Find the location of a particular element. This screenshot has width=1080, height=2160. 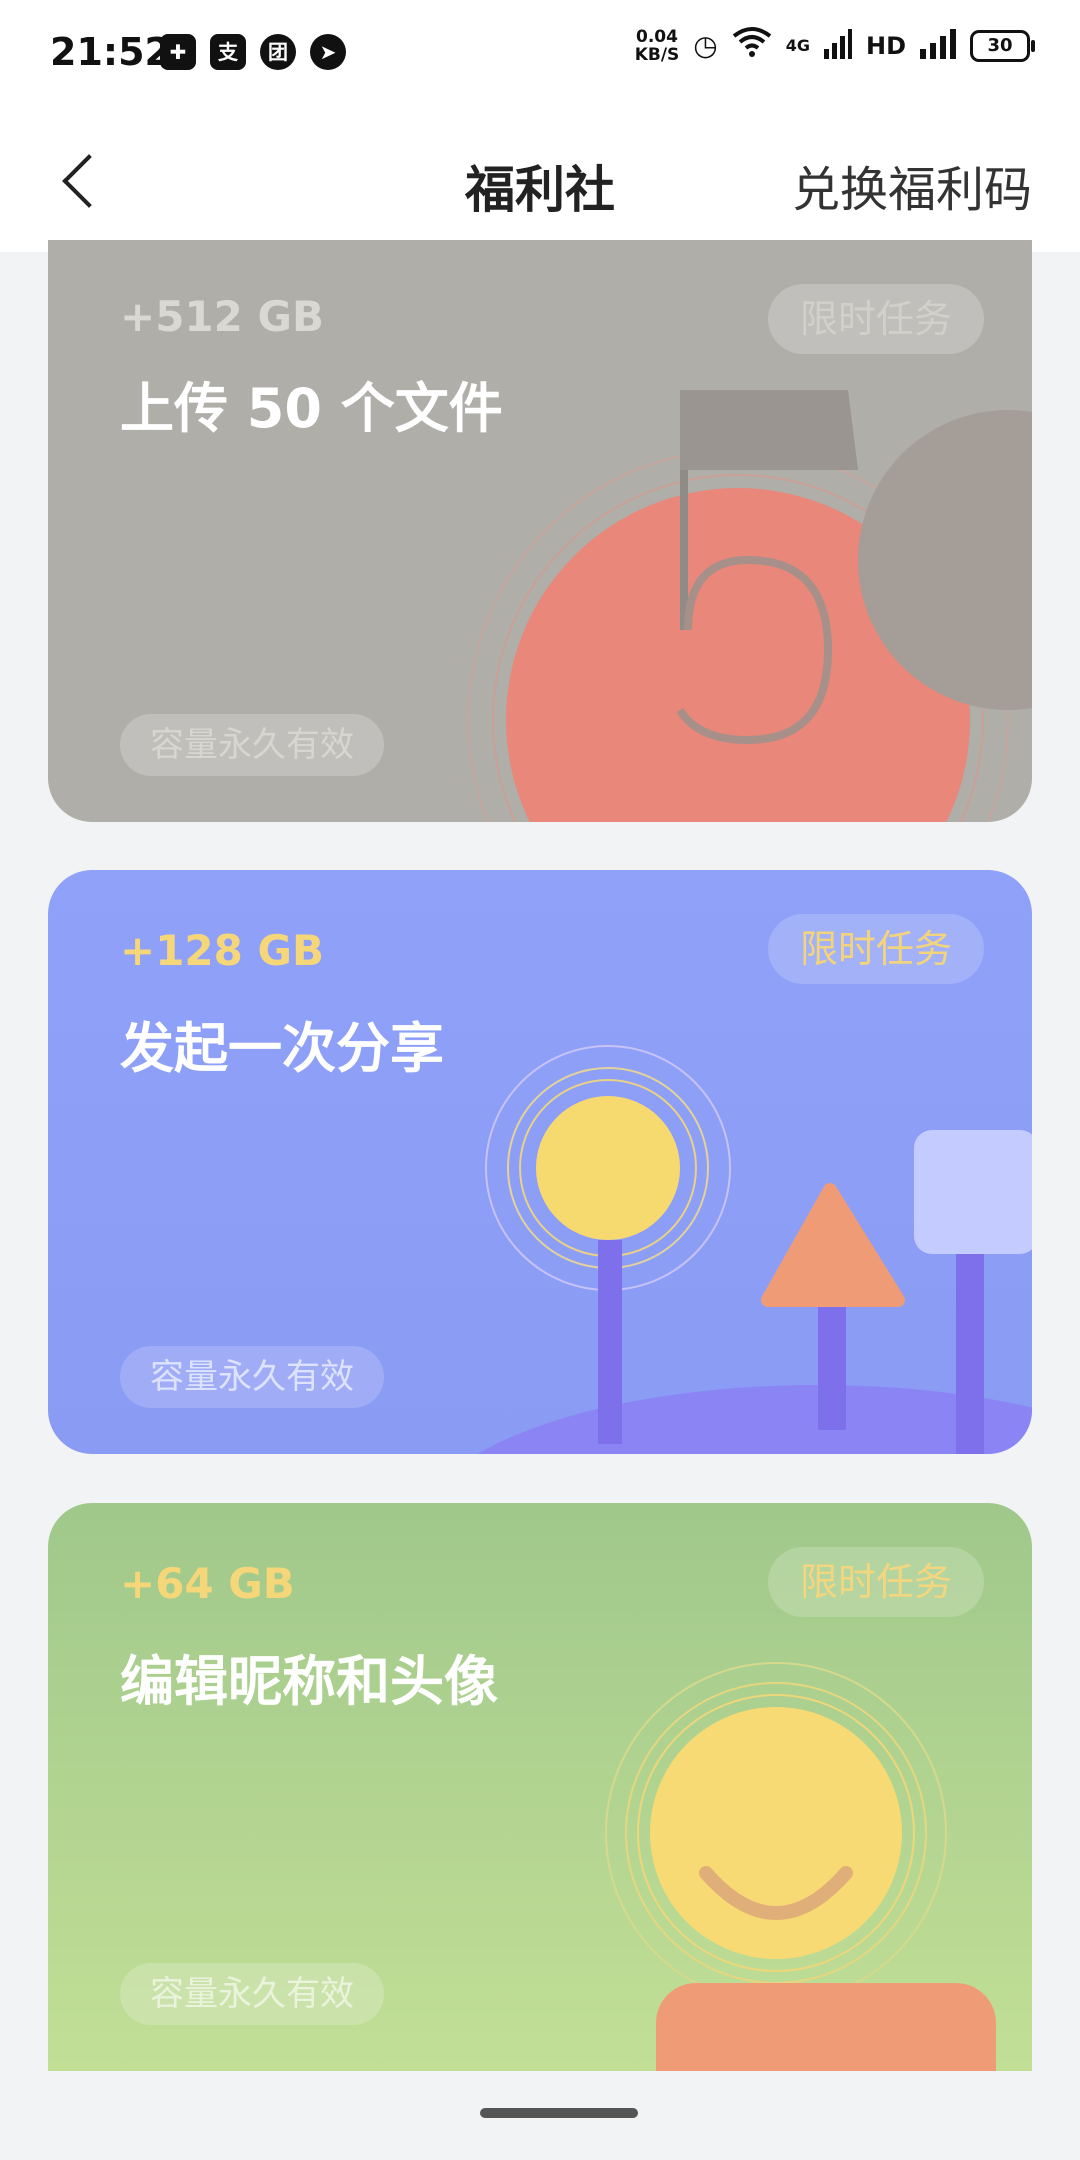

status-left-icons: ✚ 支 团 ➤ is located at coordinates (253, 52).